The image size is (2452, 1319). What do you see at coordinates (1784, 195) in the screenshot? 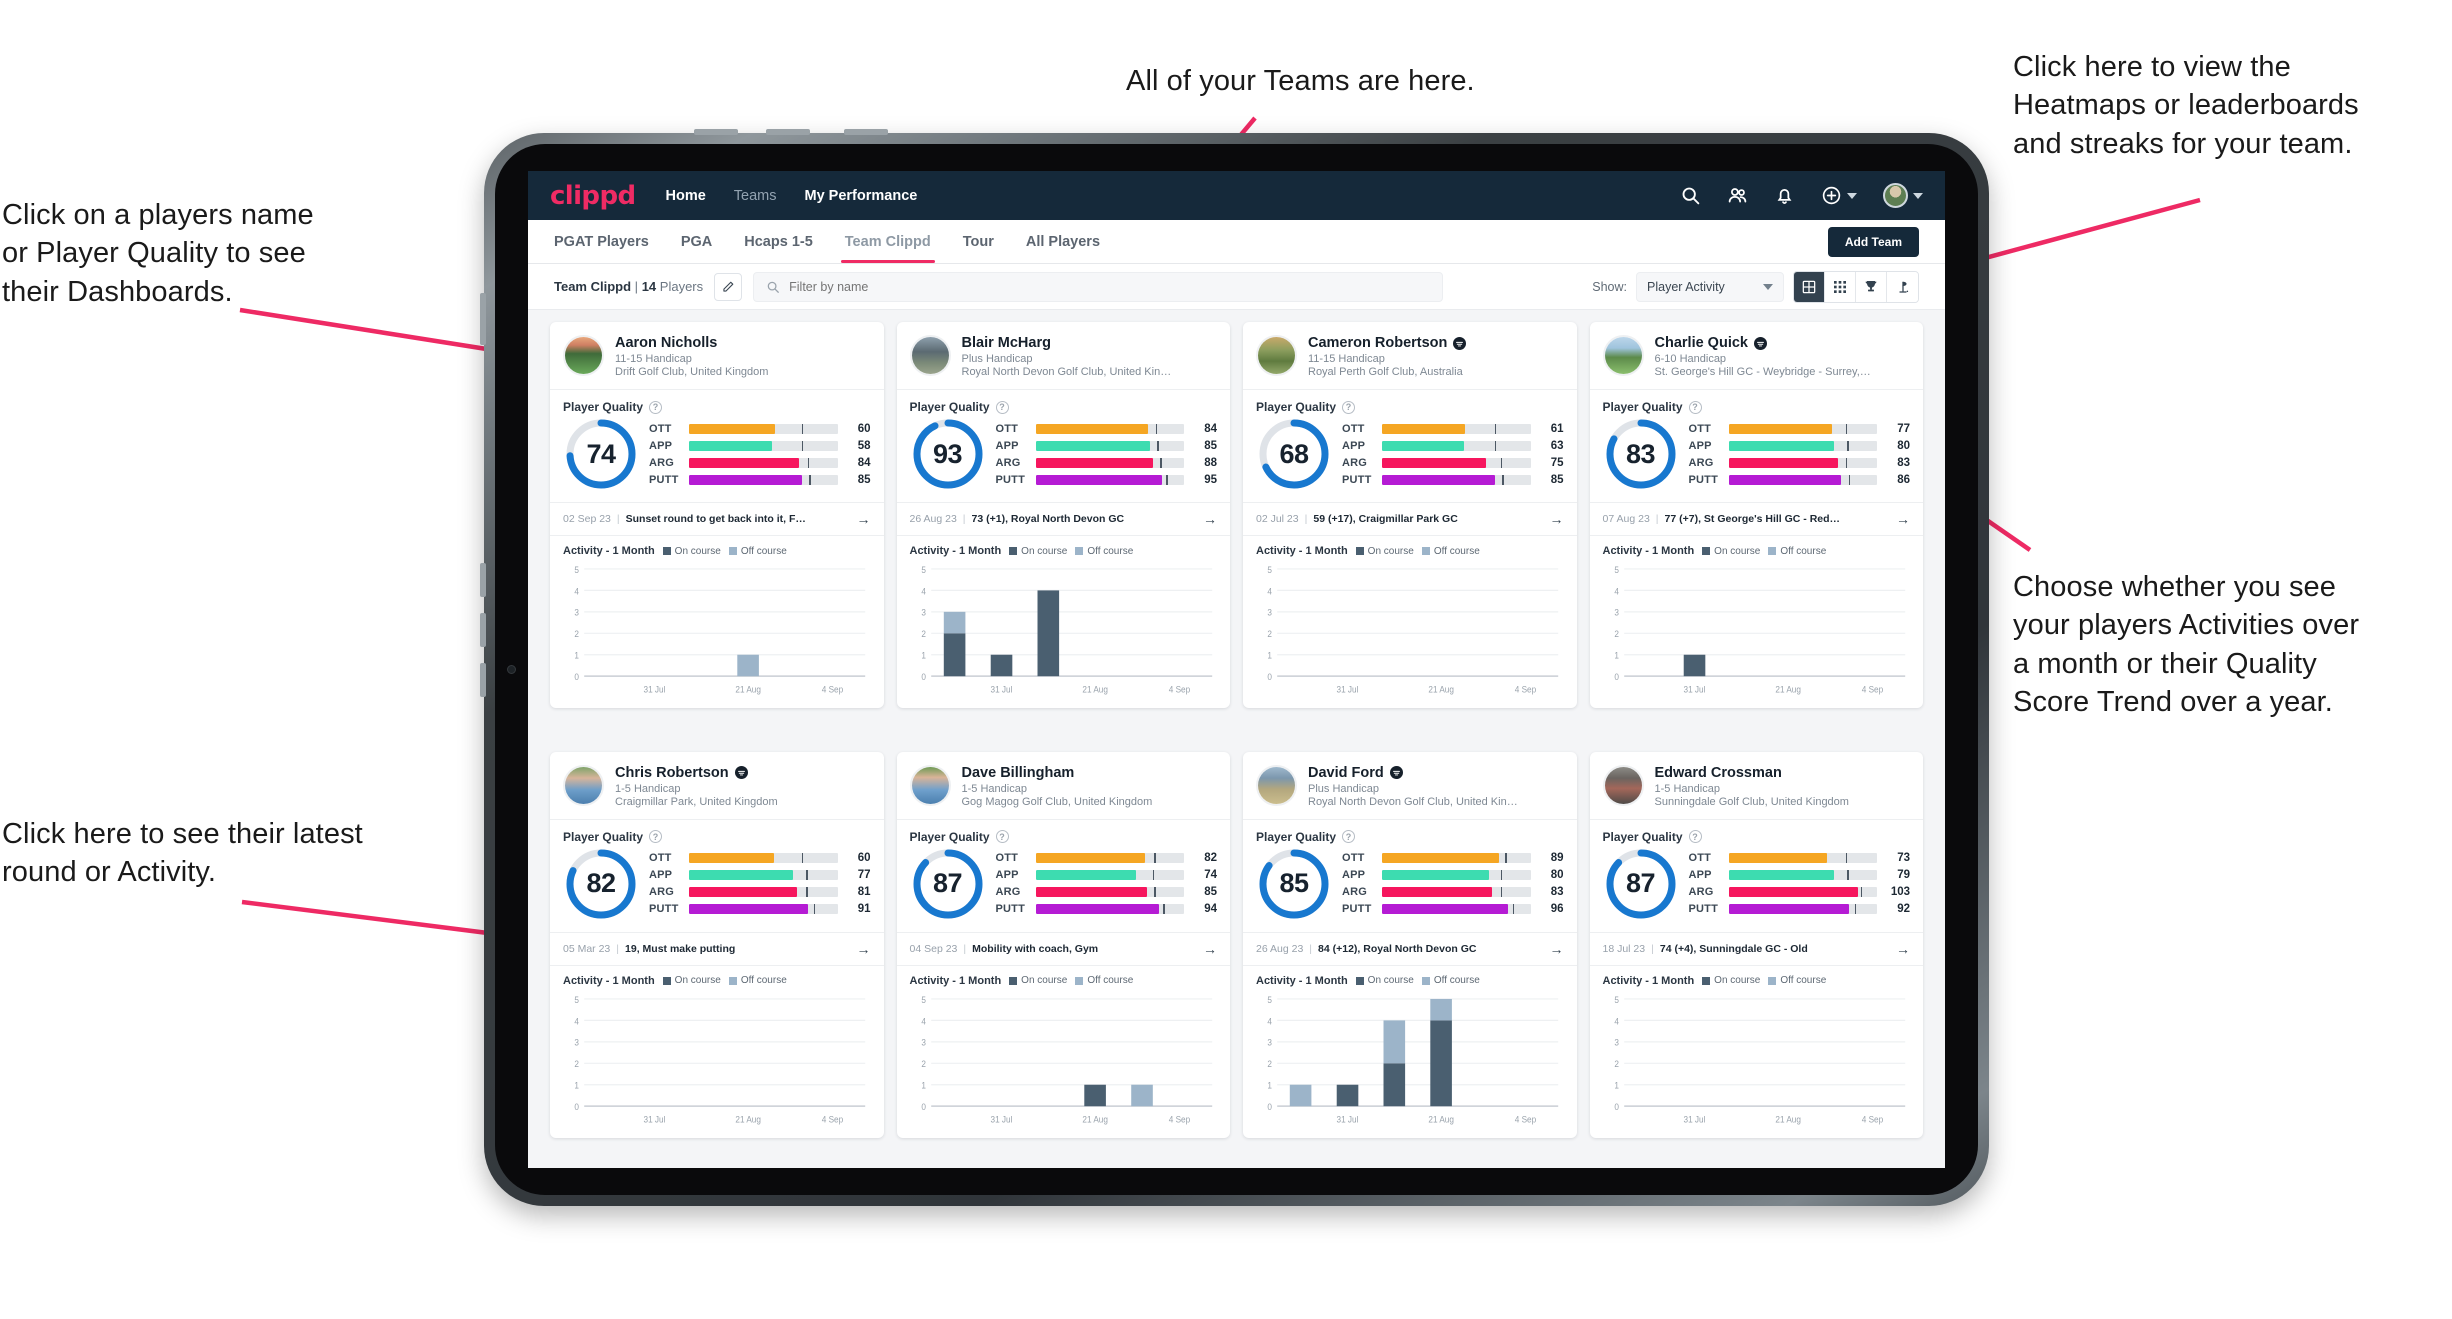
I see `bell-icon` at bounding box center [1784, 195].